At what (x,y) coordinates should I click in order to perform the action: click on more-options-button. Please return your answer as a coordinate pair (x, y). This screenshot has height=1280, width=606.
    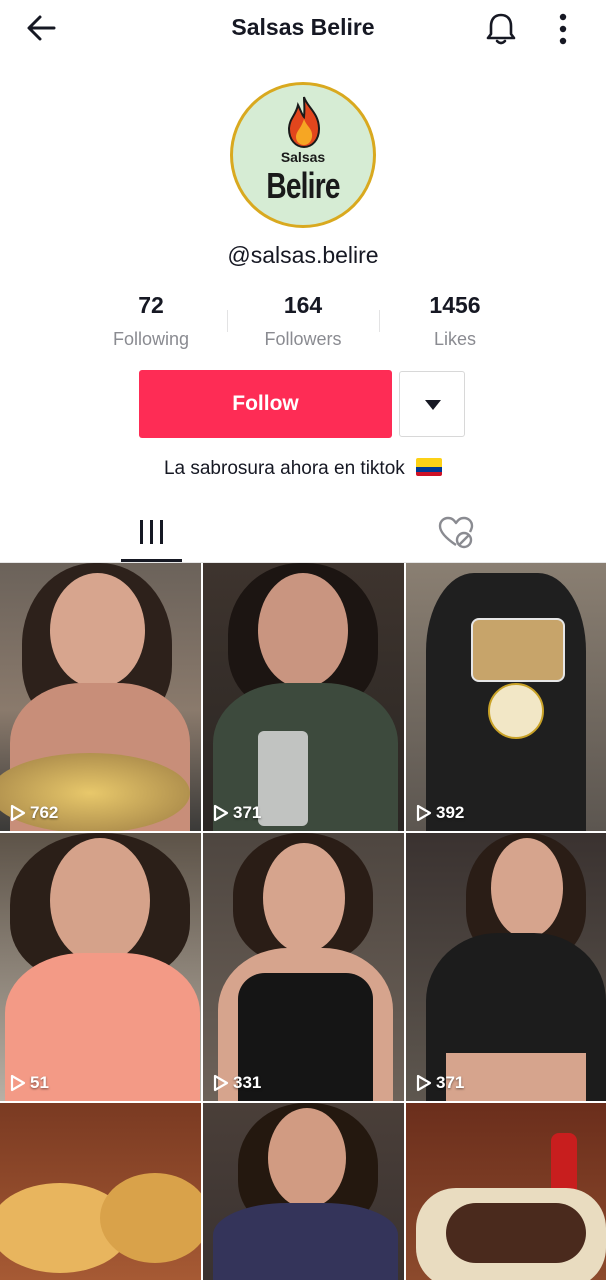
    Looking at the image, I should click on (563, 29).